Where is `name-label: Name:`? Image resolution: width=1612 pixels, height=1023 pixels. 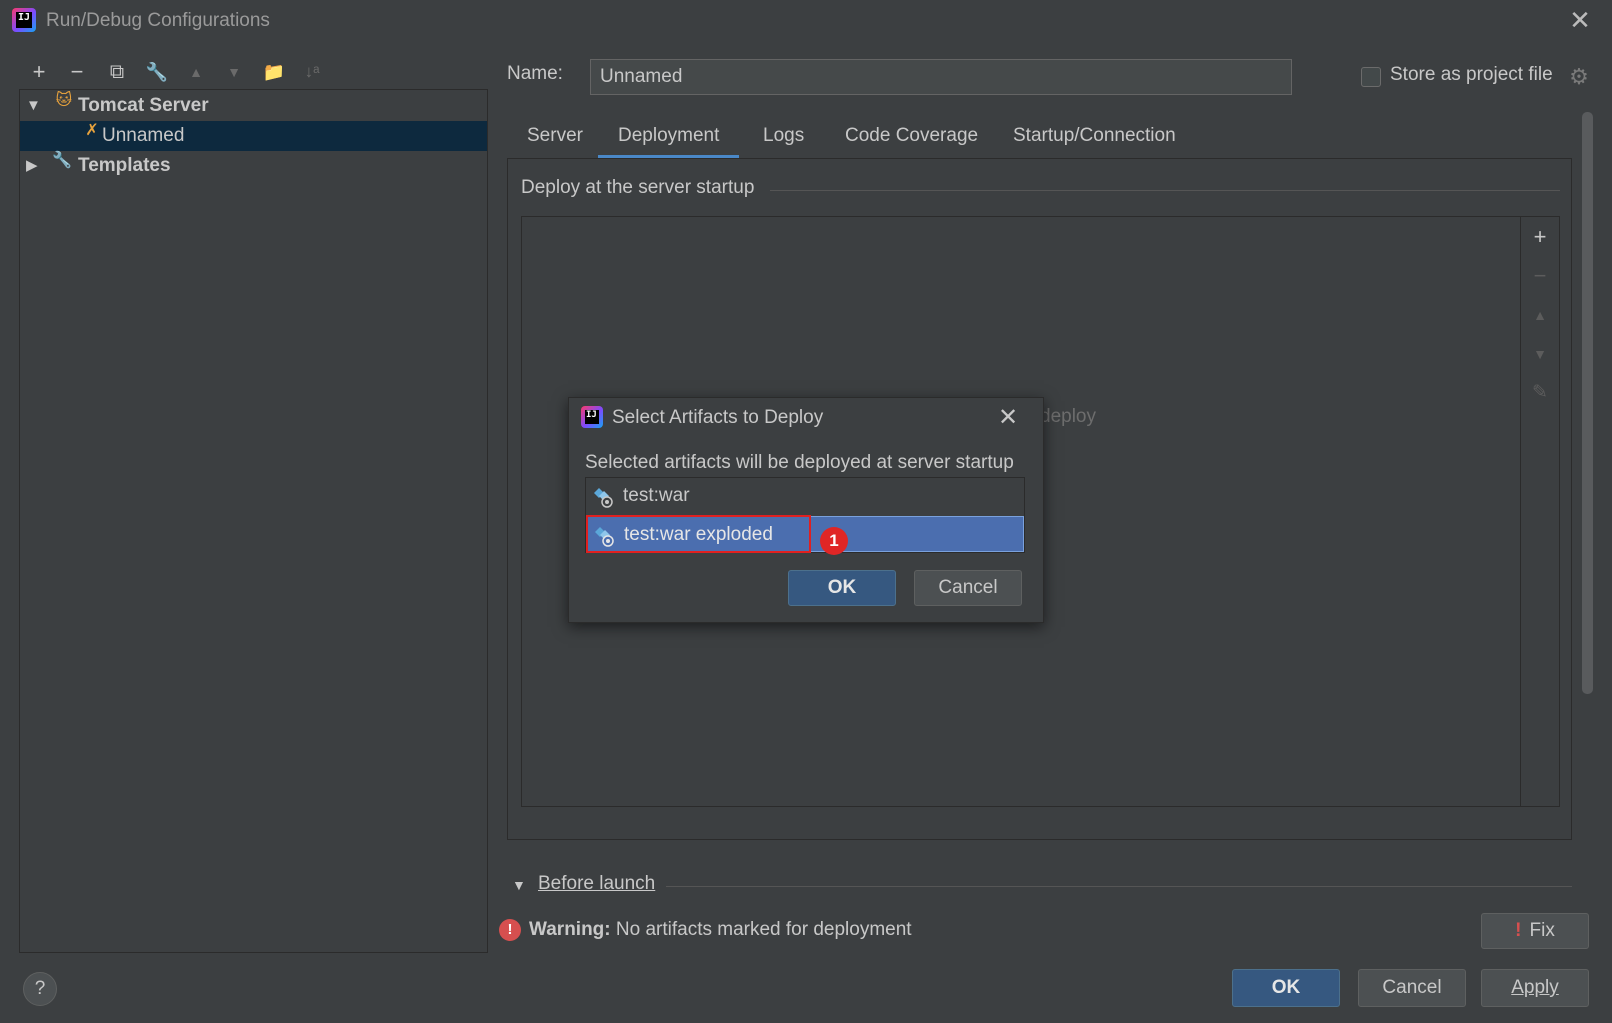 name-label: Name: is located at coordinates (535, 73).